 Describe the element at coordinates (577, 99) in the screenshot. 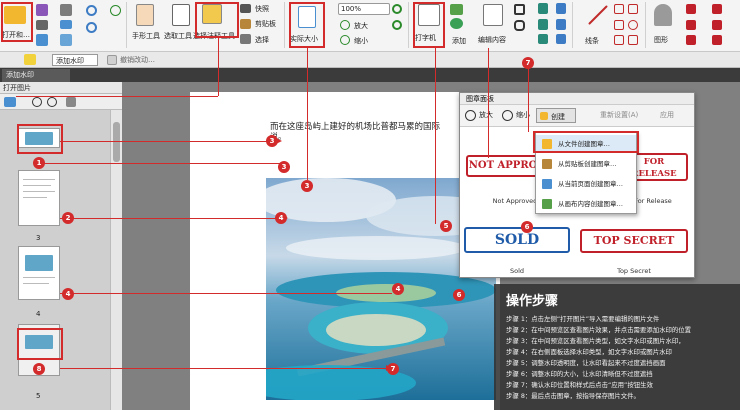

I see `dialog-title: 图章面板` at that location.